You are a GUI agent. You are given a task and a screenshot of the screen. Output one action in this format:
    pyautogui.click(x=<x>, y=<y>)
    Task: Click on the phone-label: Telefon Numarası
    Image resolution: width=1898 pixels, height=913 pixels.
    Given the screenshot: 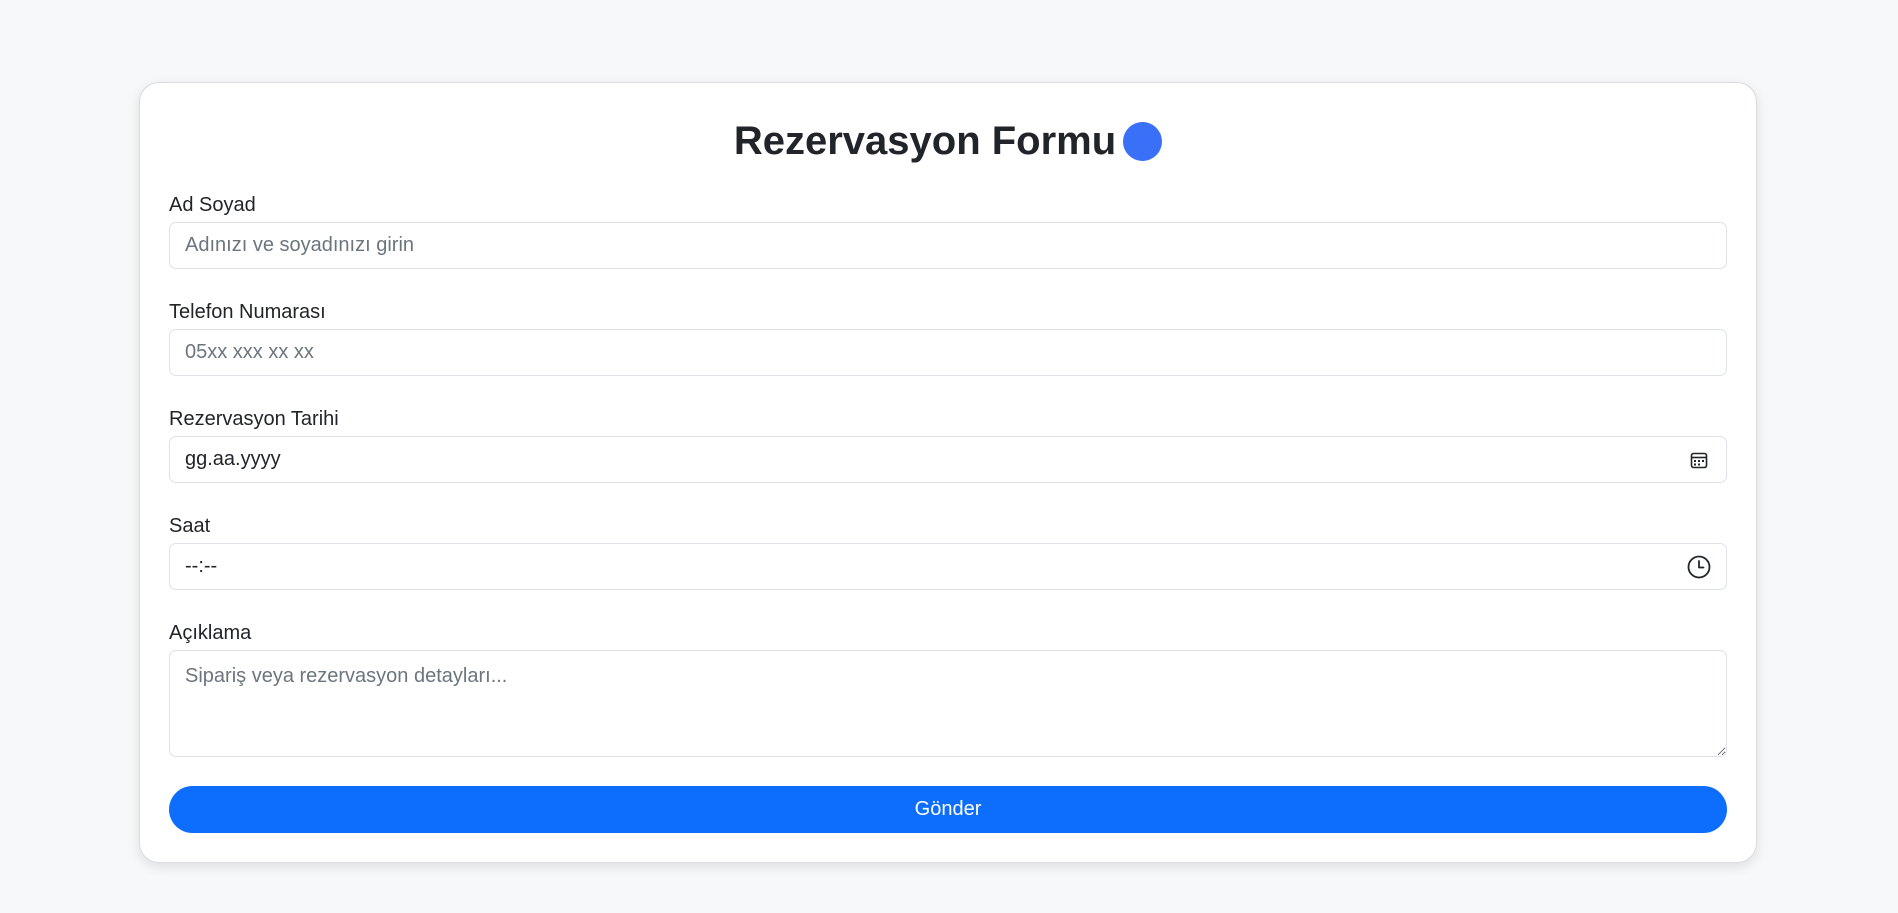 What is the action you would take?
    pyautogui.click(x=247, y=312)
    